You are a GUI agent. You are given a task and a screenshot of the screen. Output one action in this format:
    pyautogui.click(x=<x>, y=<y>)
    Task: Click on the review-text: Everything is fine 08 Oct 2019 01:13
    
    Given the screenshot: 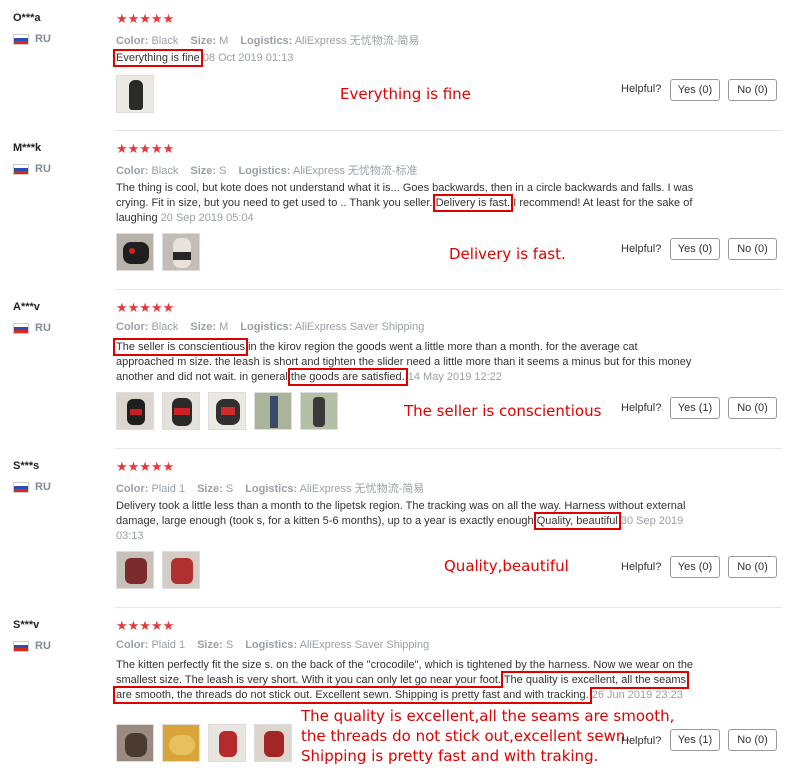 What is the action you would take?
    pyautogui.click(x=203, y=58)
    